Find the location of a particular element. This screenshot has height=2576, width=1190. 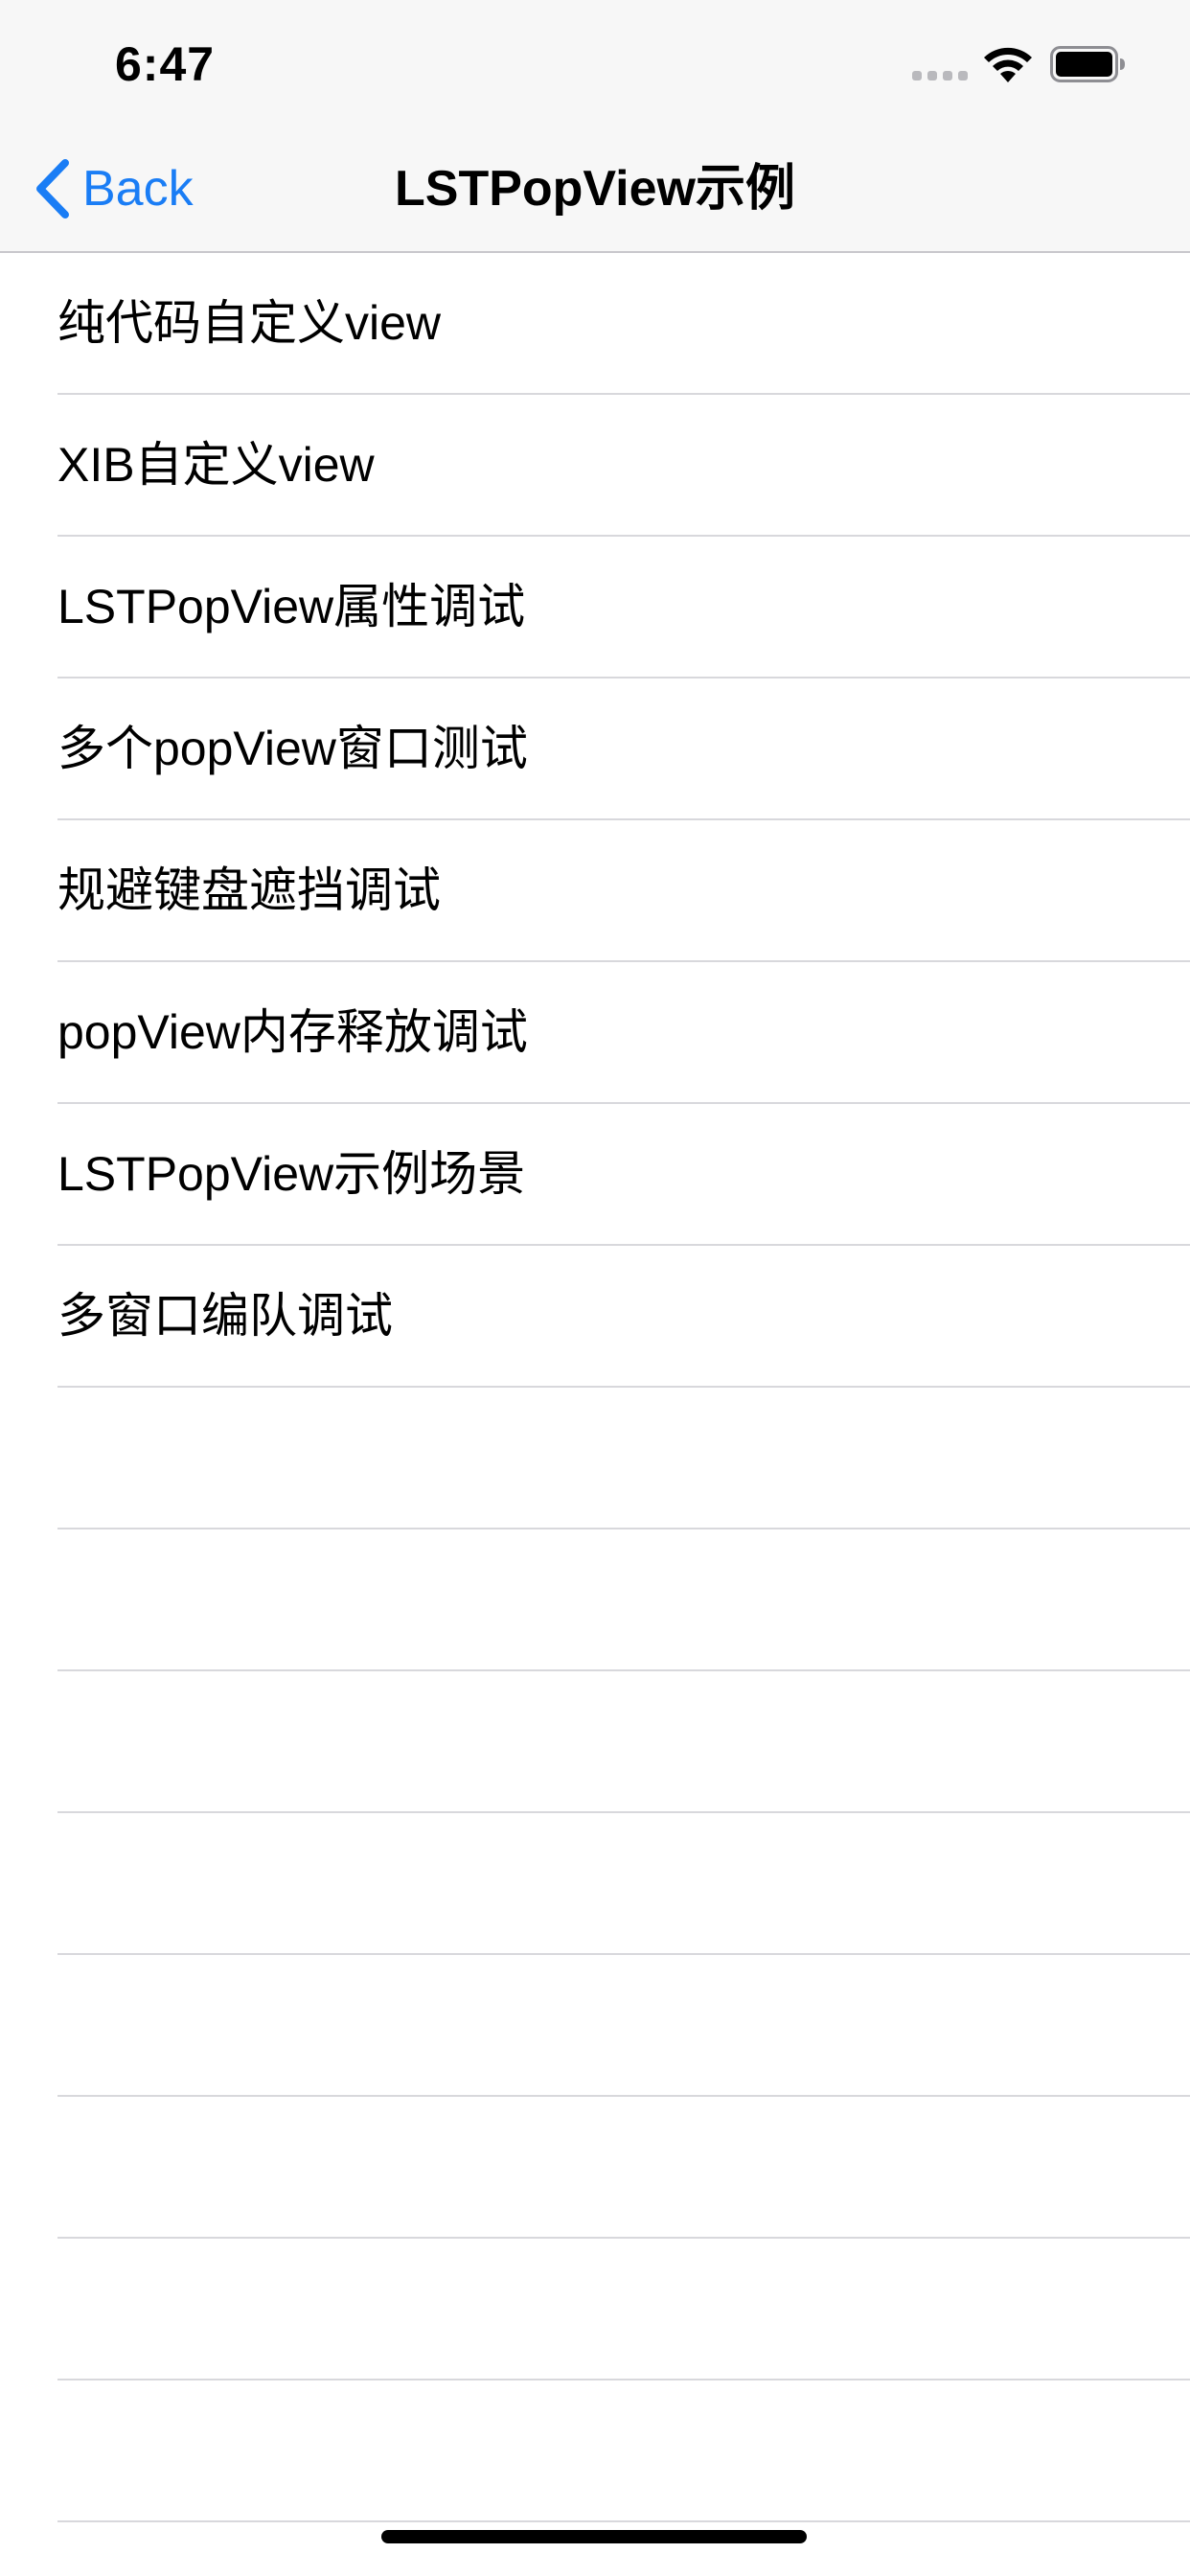

table-row: 纯代码自定义view is located at coordinates (623, 324).